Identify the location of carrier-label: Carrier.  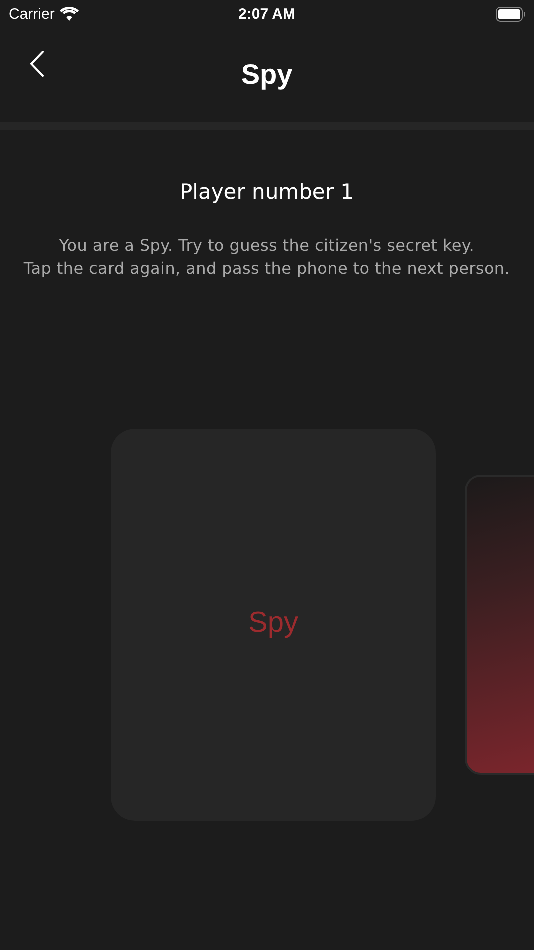
(32, 14).